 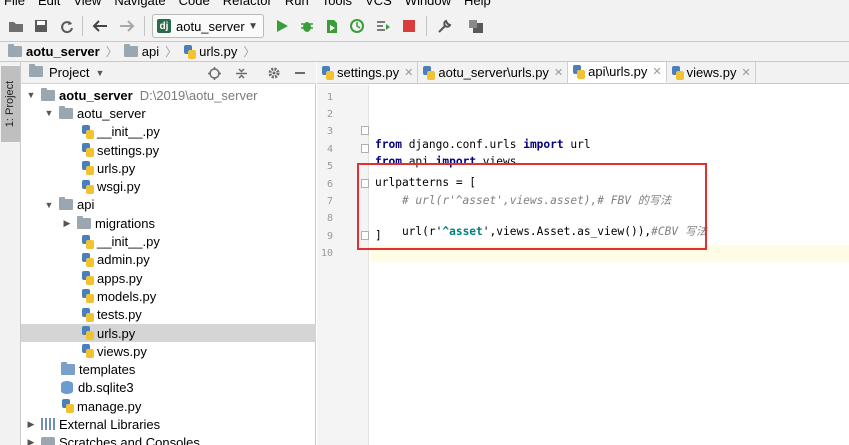 I want to click on tab-label: aotu_server\urls.py, so click(x=493, y=72).